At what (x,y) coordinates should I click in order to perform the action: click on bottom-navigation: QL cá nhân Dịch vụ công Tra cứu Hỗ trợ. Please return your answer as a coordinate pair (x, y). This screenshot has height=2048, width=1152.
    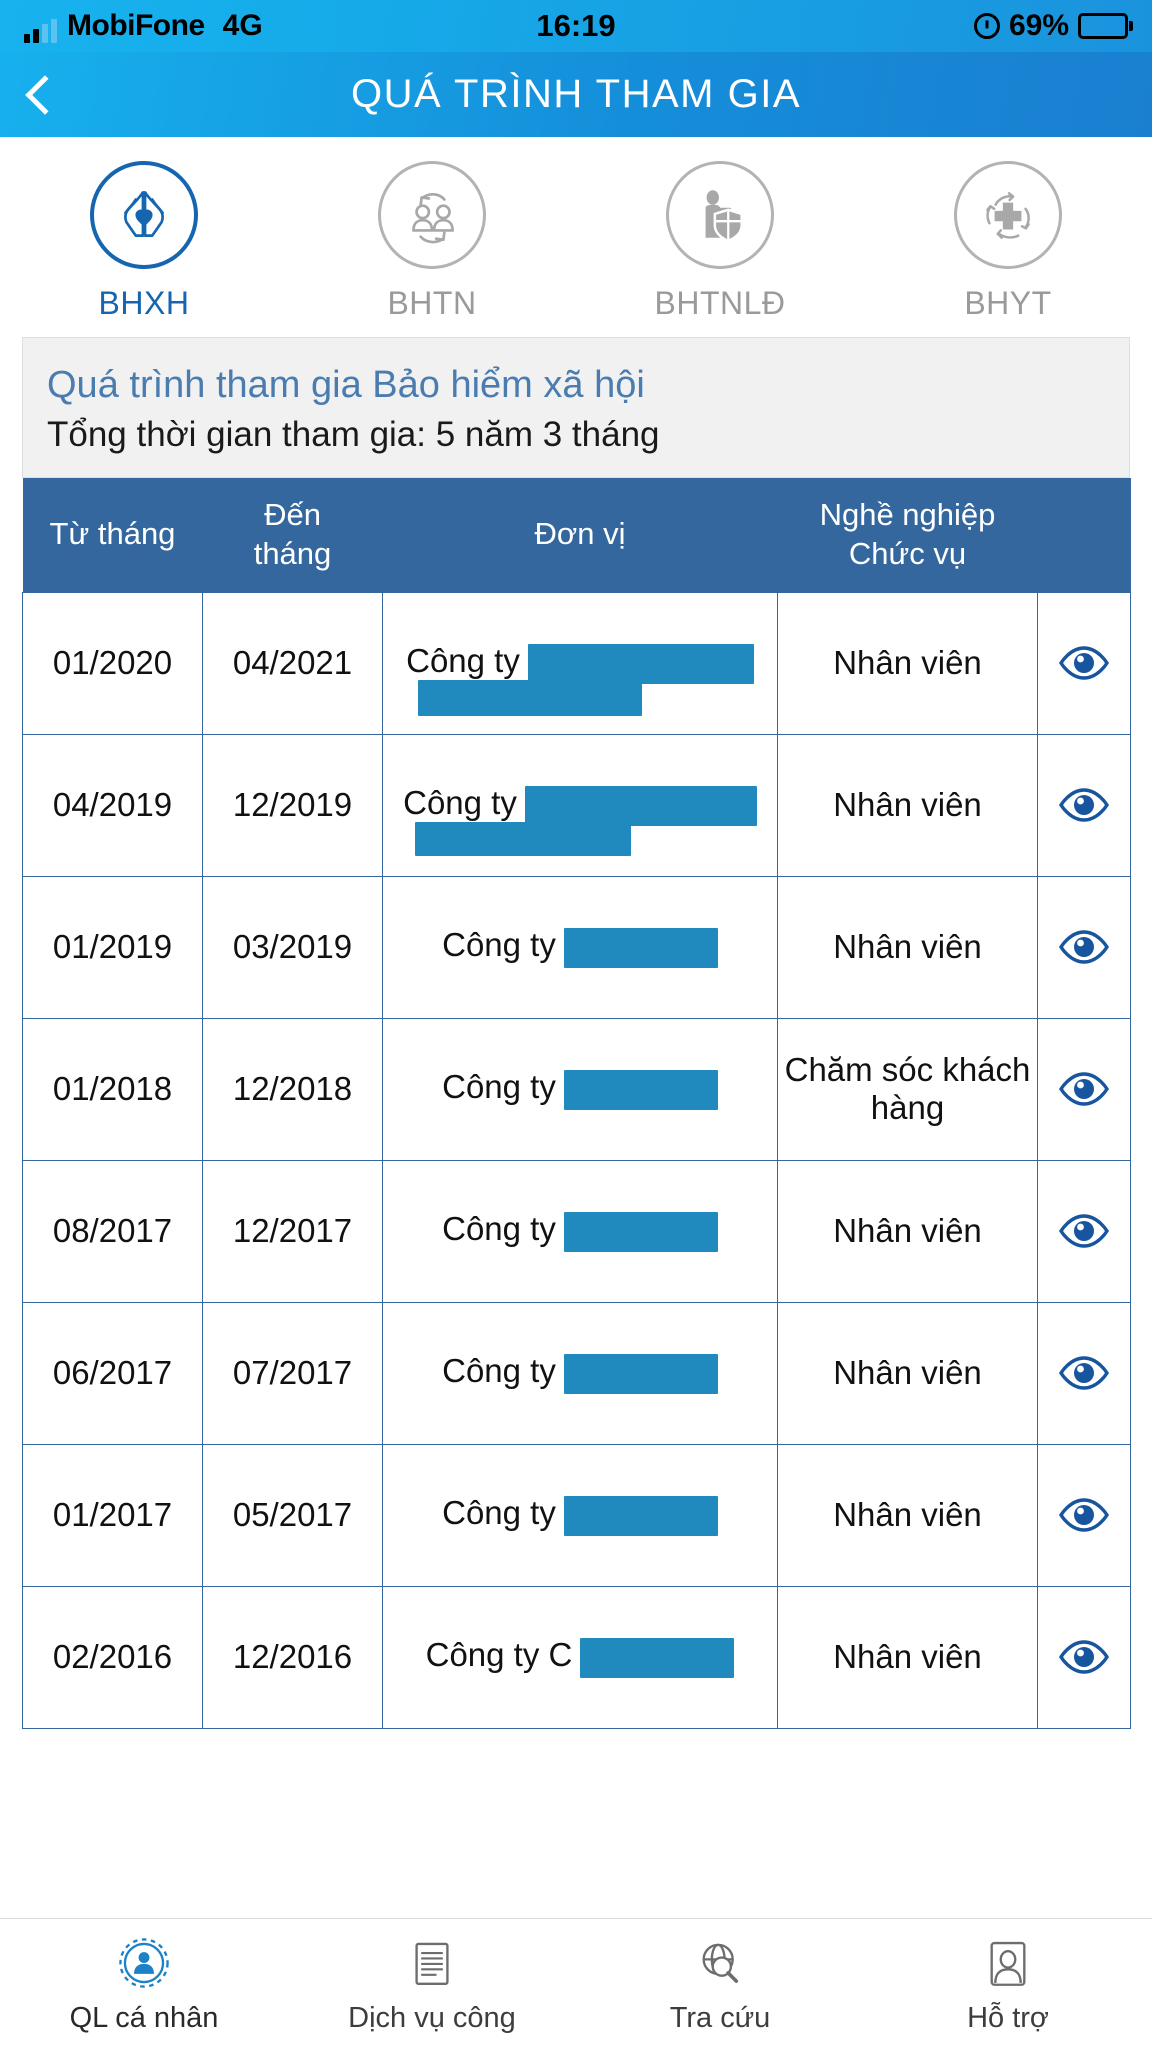
    Looking at the image, I should click on (576, 1983).